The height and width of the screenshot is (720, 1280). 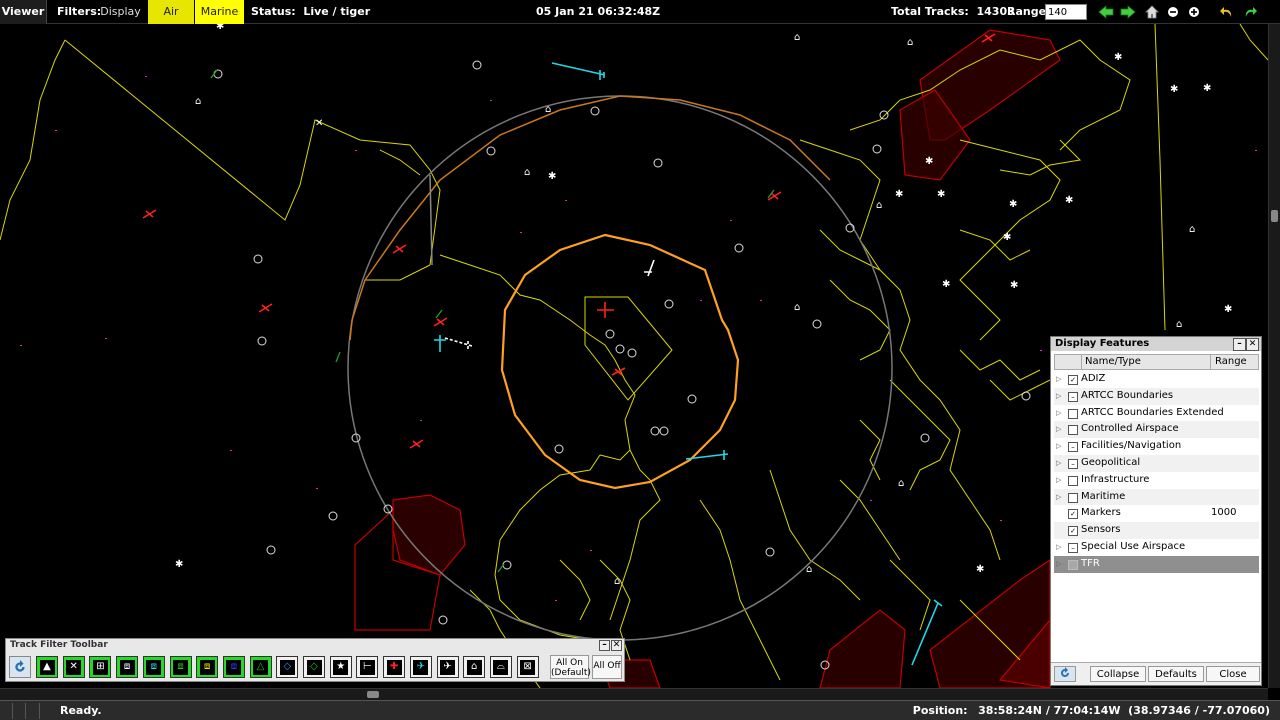 I want to click on track-filter-box-d-button: ⧈, so click(x=207, y=667).